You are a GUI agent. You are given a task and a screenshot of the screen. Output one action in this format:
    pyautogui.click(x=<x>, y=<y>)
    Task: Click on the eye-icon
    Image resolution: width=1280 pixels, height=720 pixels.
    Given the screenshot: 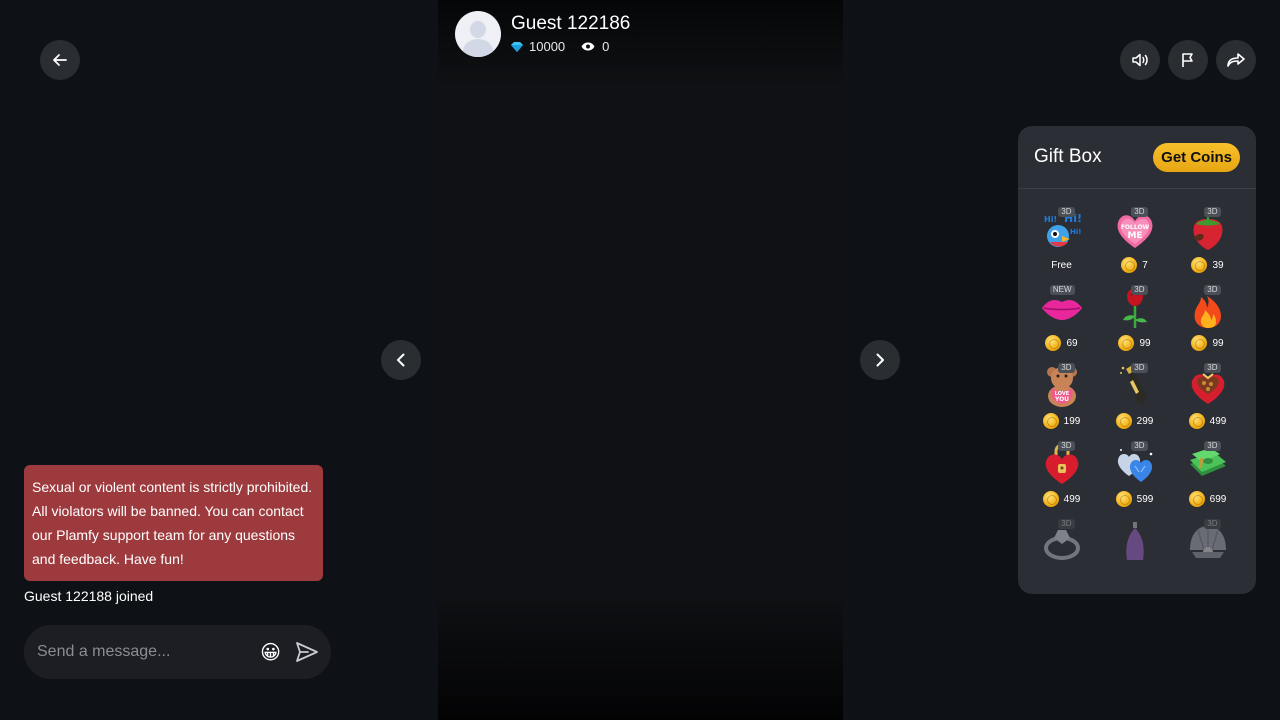 What is the action you would take?
    pyautogui.click(x=588, y=46)
    